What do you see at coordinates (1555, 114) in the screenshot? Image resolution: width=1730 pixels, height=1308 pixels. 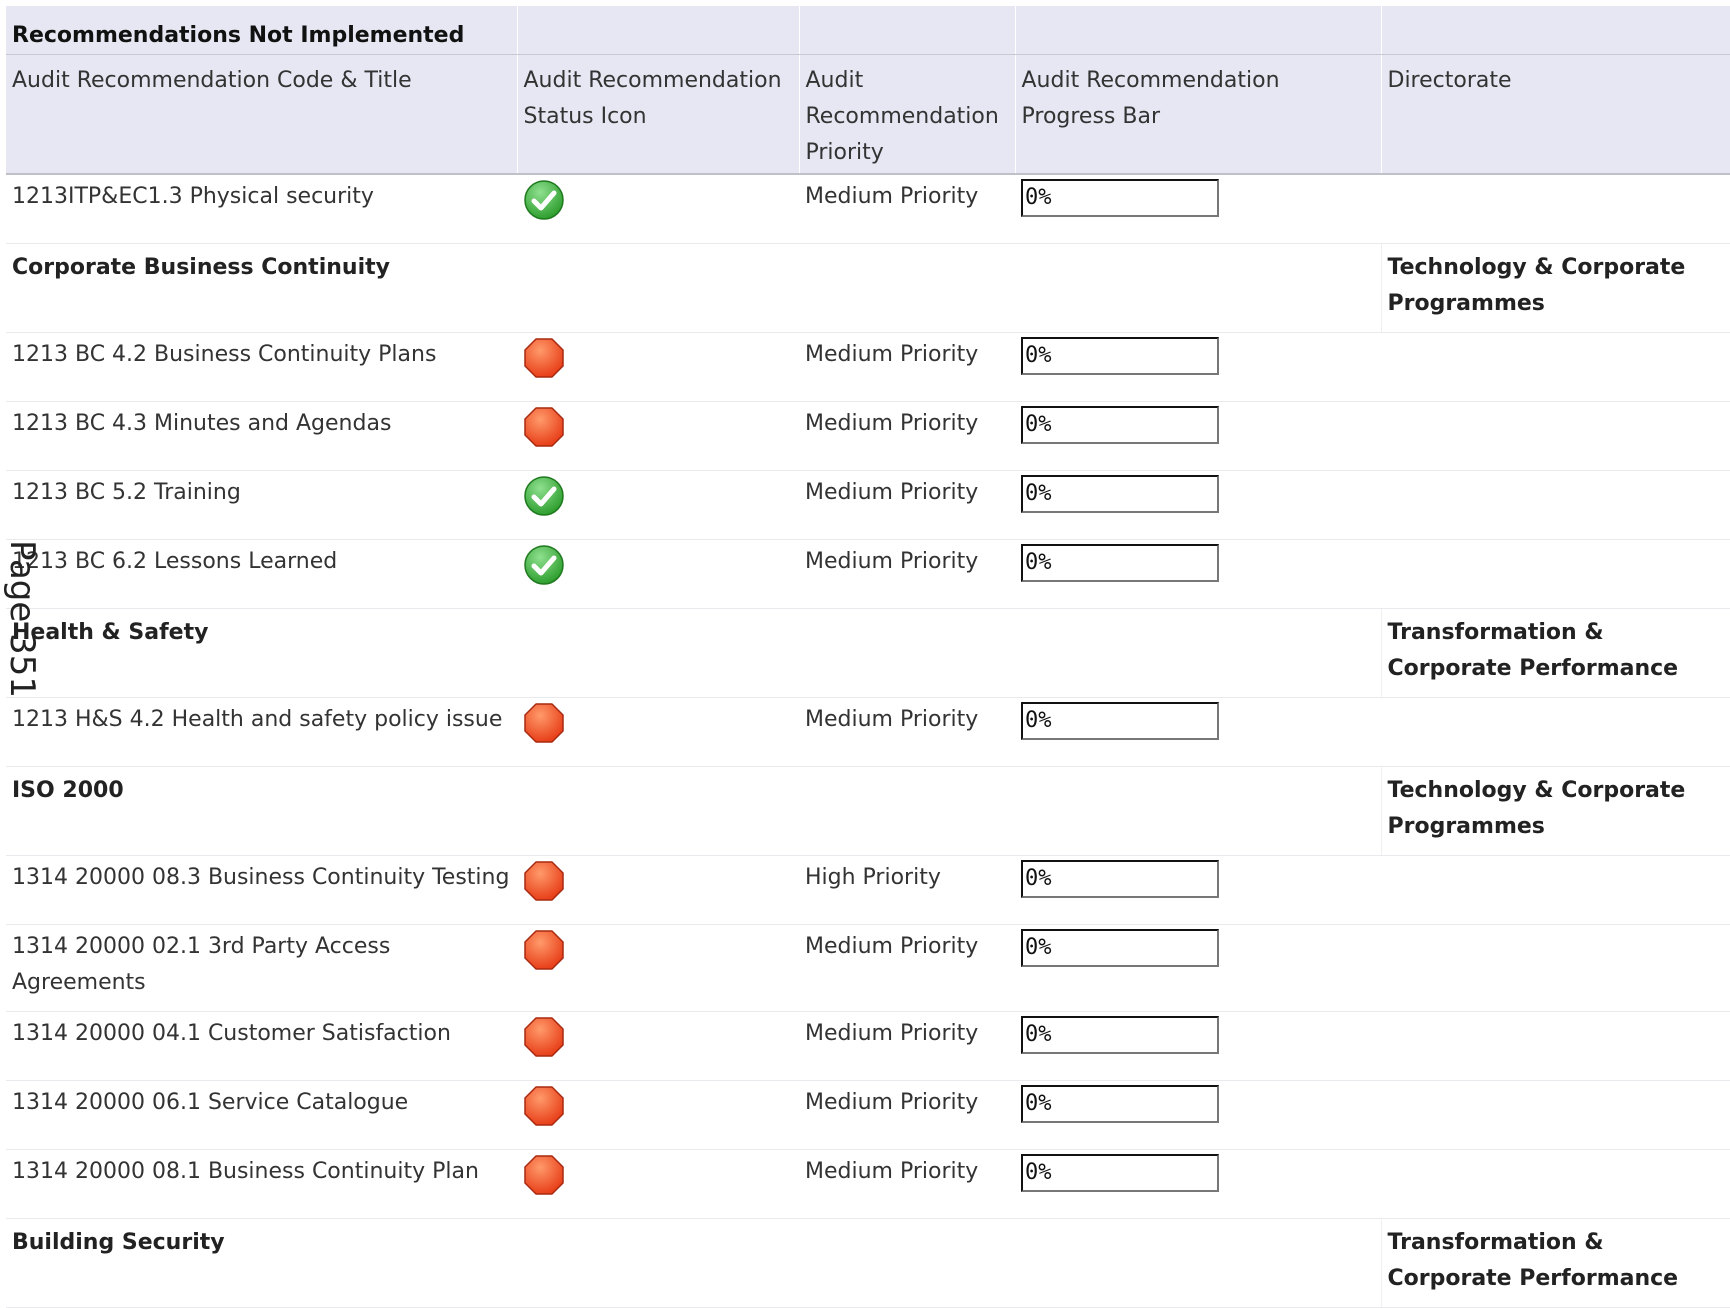 I see `column-header-directorate: Directorate` at bounding box center [1555, 114].